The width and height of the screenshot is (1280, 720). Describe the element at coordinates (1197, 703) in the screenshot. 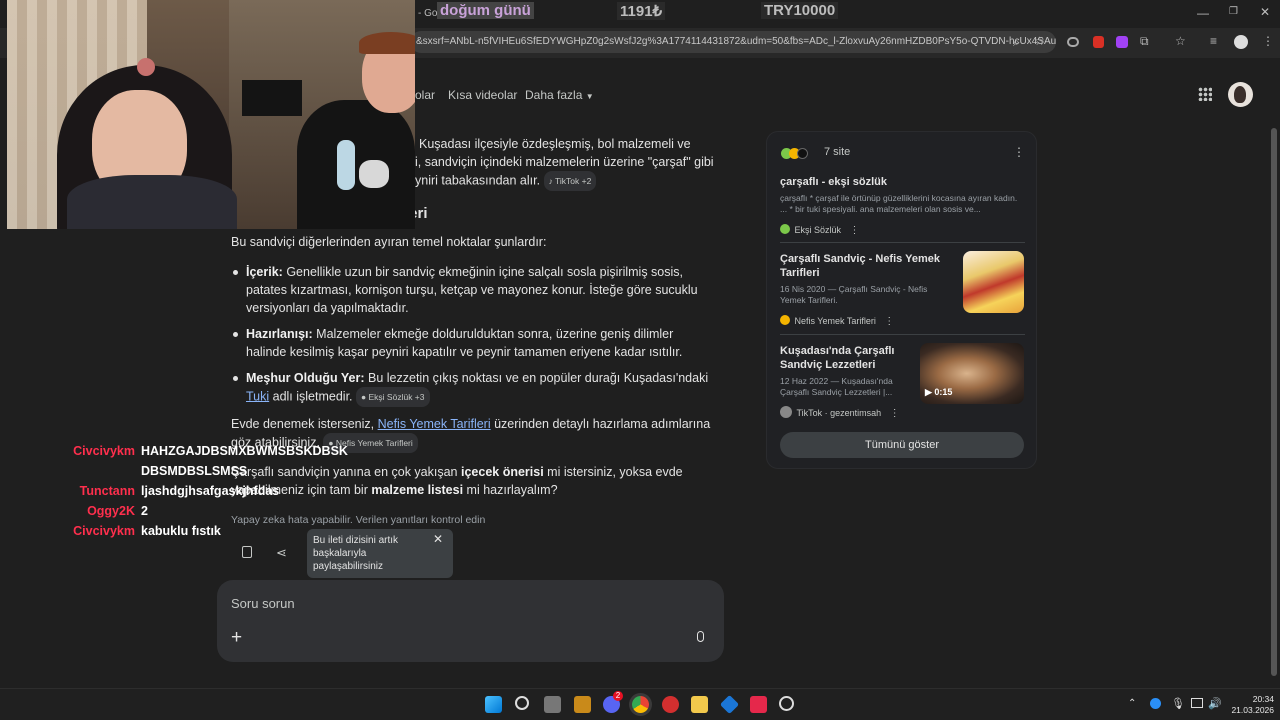

I see `tray-display-icon` at that location.